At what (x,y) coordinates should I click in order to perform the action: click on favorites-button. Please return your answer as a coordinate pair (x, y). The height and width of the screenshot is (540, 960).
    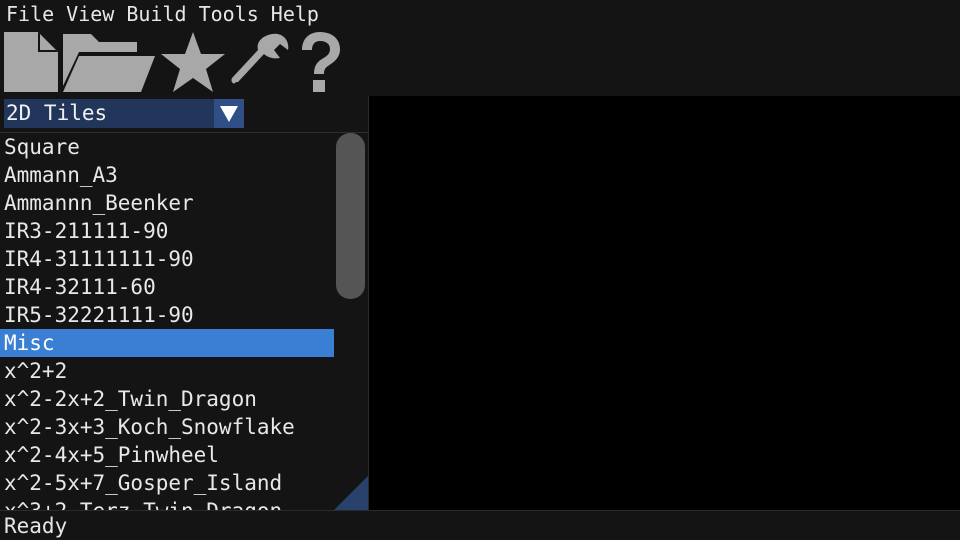
    Looking at the image, I should click on (193, 62).